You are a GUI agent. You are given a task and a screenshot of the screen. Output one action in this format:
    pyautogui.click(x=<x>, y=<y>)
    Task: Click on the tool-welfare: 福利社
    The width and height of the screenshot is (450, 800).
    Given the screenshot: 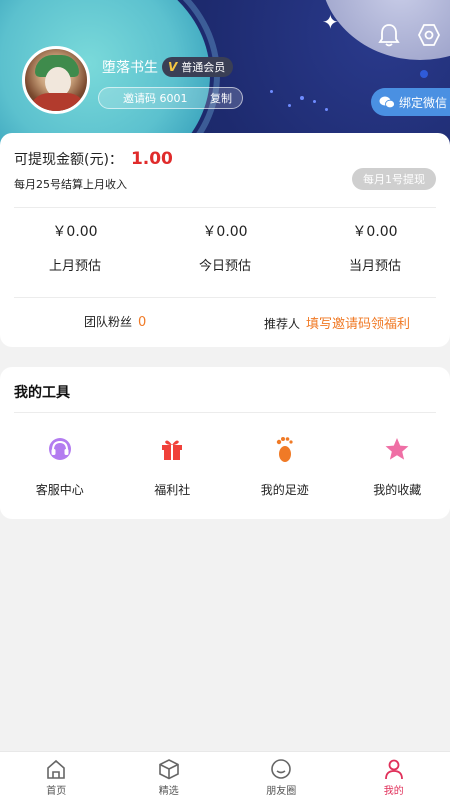 What is the action you would take?
    pyautogui.click(x=173, y=466)
    